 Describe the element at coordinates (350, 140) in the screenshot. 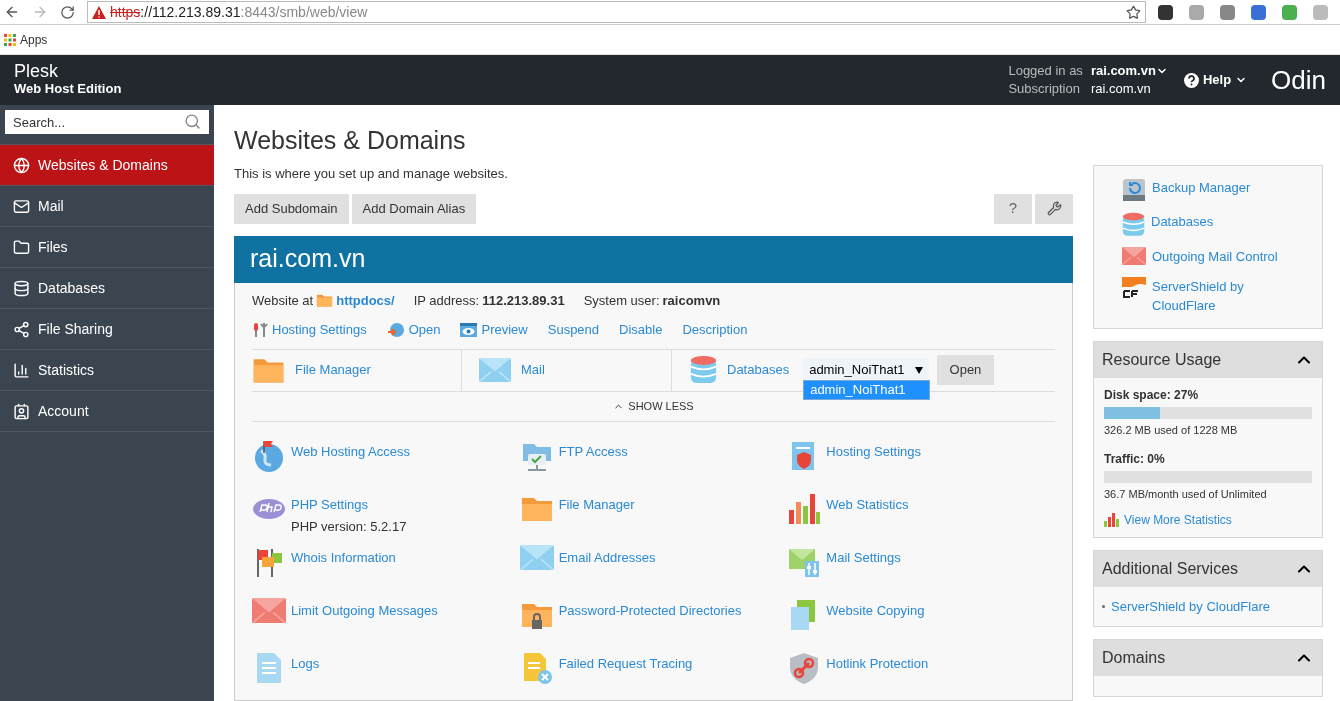

I see `page-title: Websites & Domains` at that location.